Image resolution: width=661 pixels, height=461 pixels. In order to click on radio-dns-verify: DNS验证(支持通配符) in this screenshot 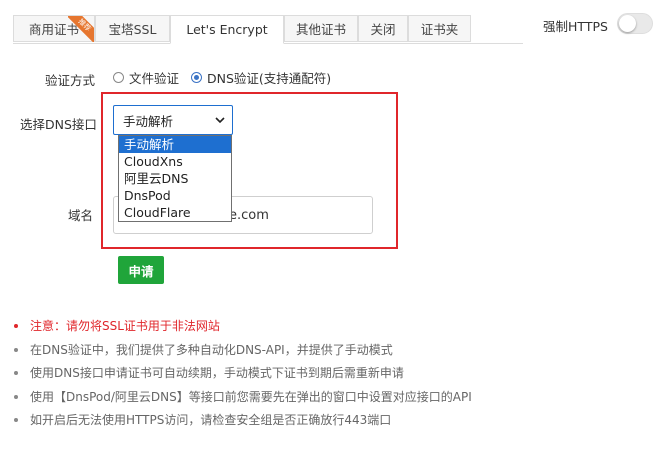, I will do `click(261, 77)`.